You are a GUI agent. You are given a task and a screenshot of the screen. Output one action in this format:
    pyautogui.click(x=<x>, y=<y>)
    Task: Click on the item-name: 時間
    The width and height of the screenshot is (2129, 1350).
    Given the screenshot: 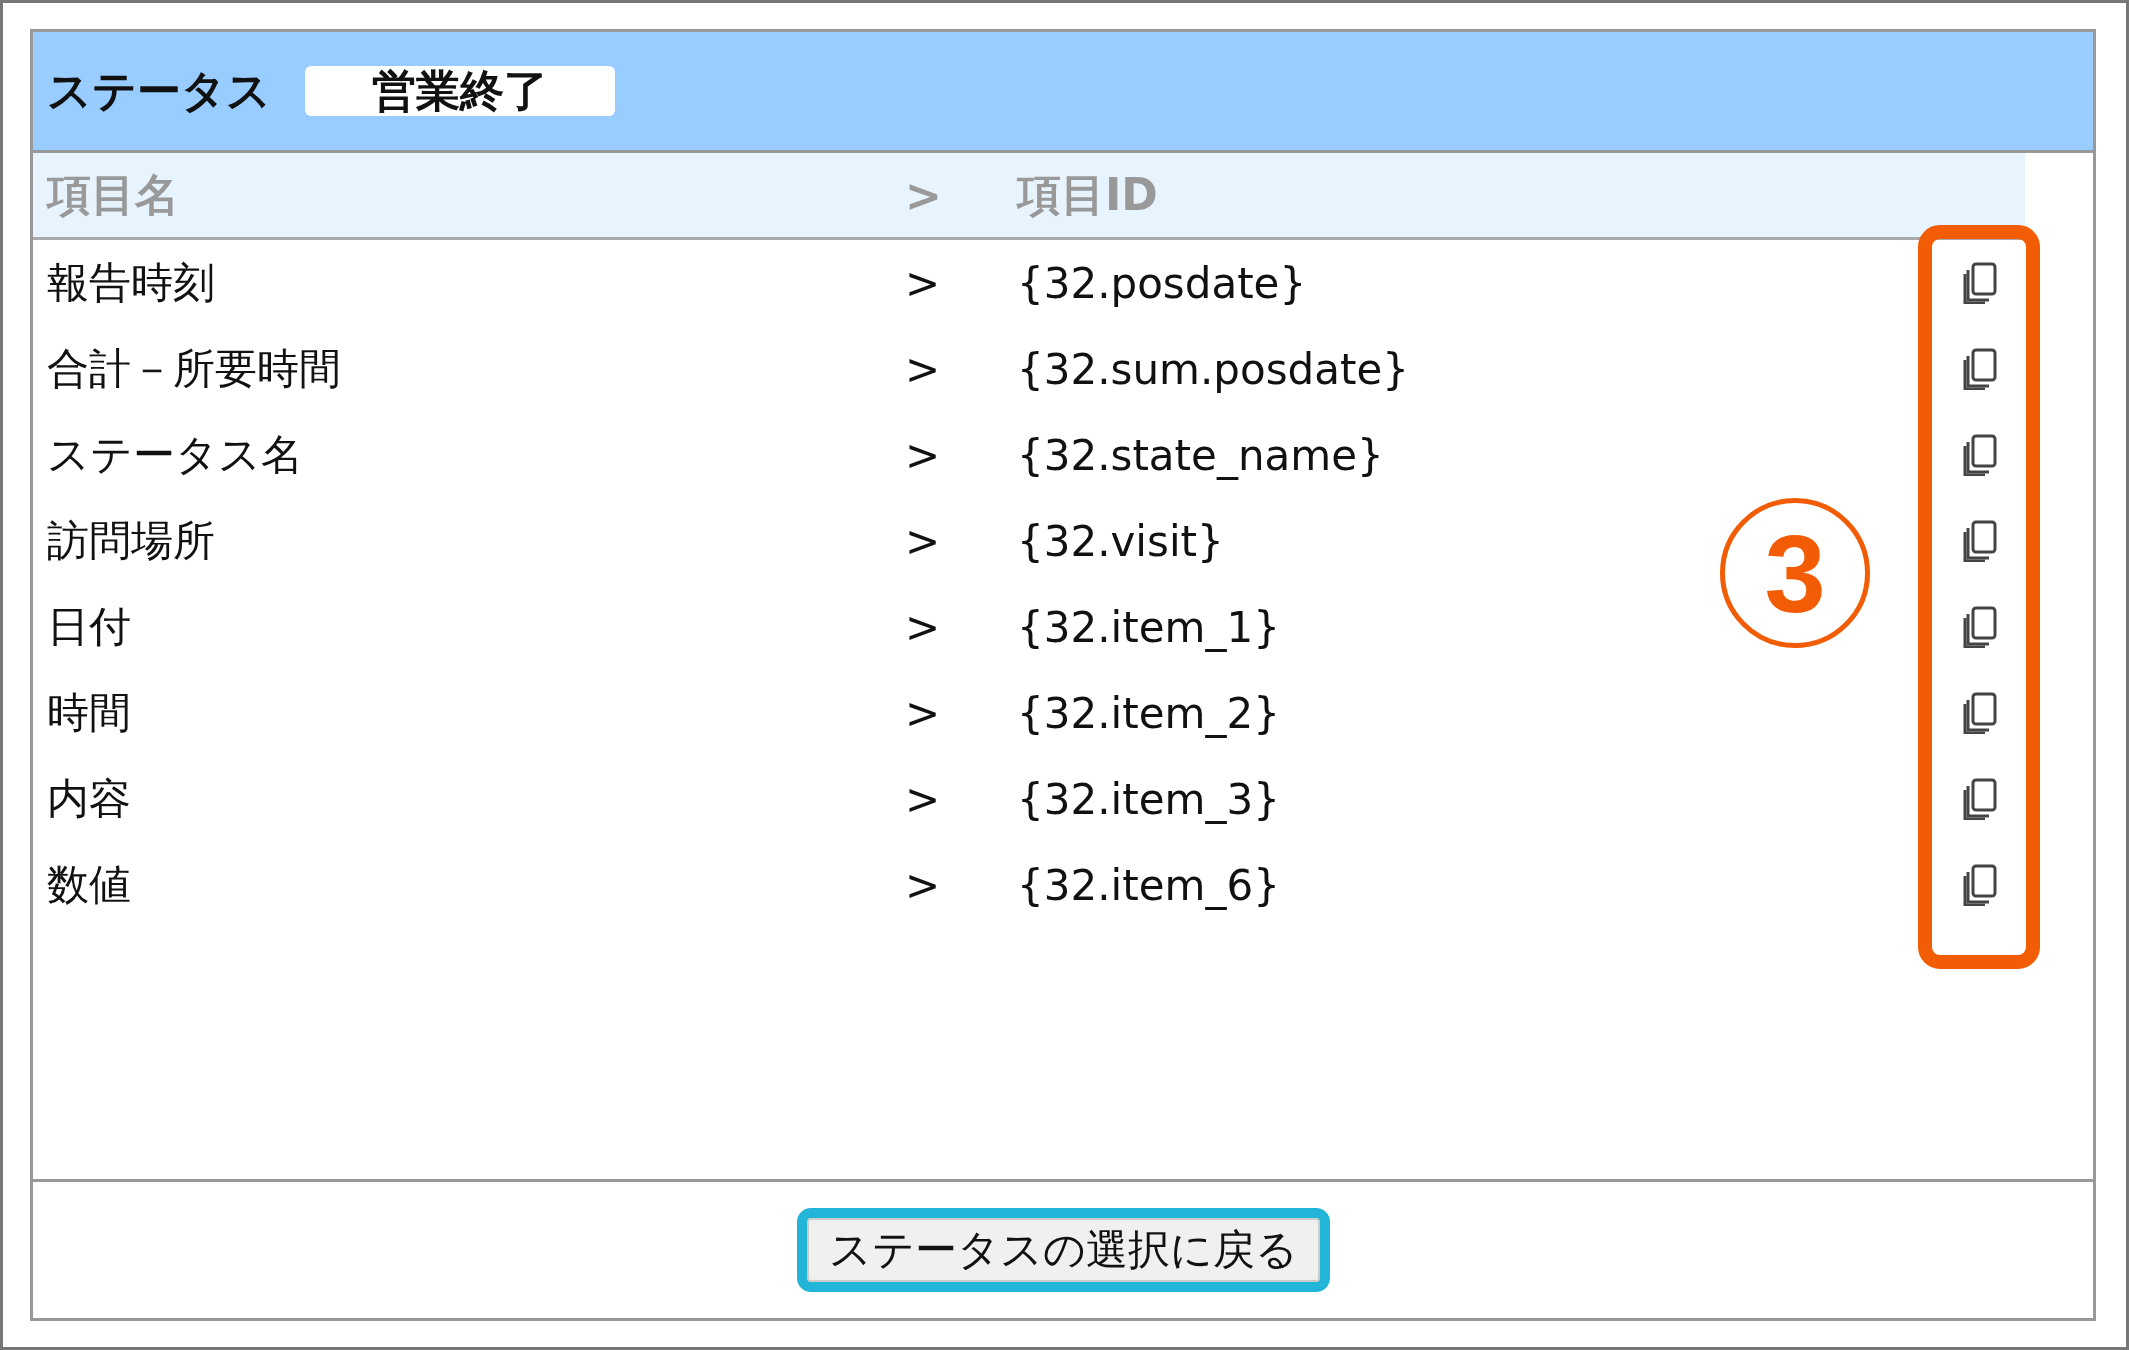 What is the action you would take?
    pyautogui.click(x=89, y=713)
    